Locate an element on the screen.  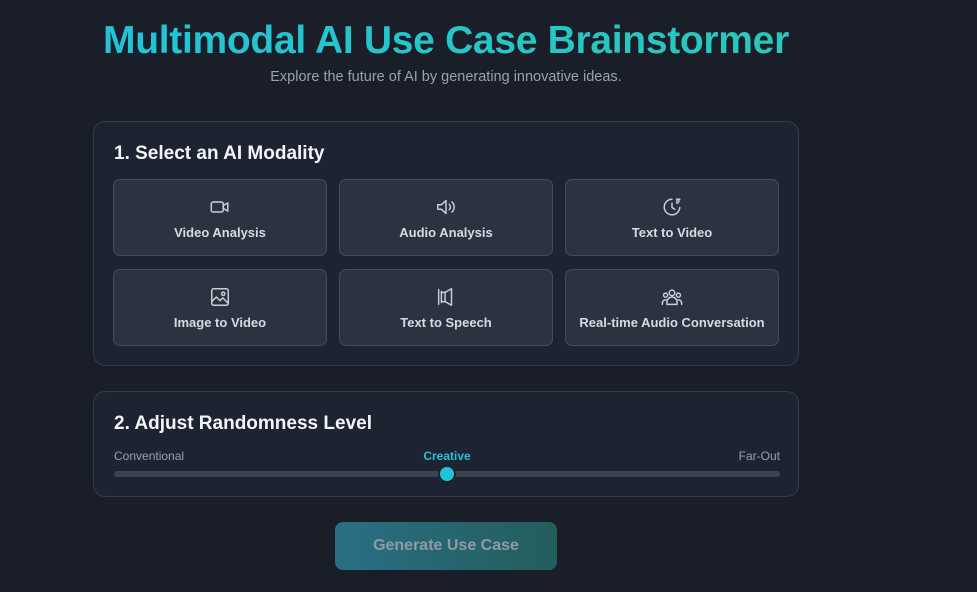
modality-option-label: Text to Speech is located at coordinates (446, 322).